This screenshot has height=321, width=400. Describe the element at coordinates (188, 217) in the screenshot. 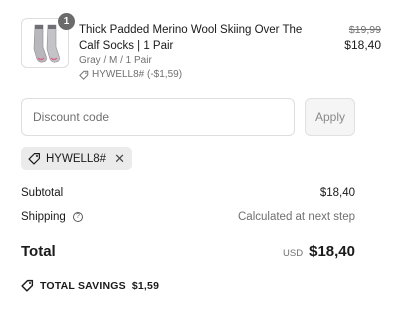

I see `shipping-row: Shipping ? Calculated at next step` at that location.